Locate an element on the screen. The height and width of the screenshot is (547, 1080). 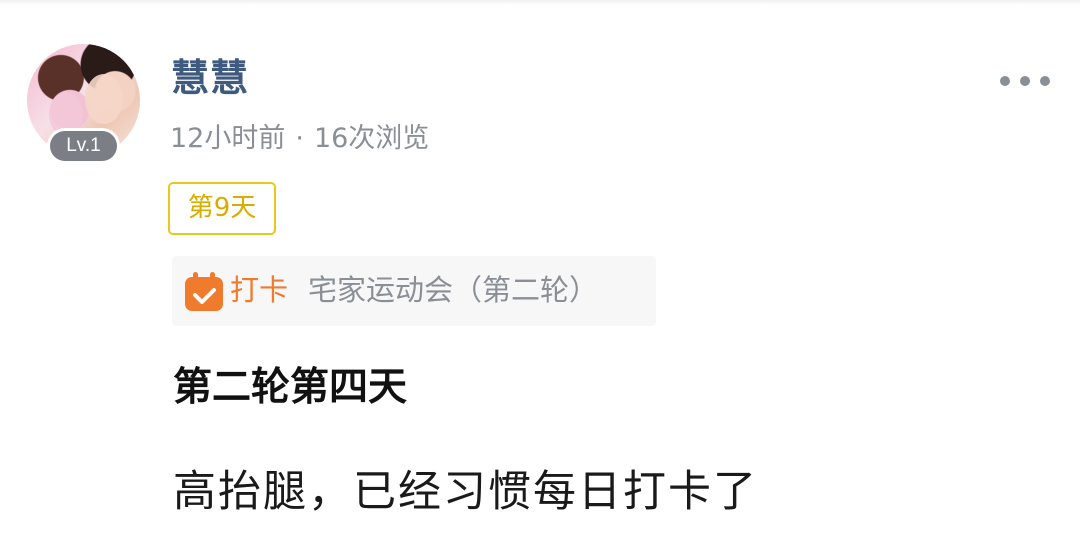
level-badge: Lv.1 is located at coordinates (83, 146).